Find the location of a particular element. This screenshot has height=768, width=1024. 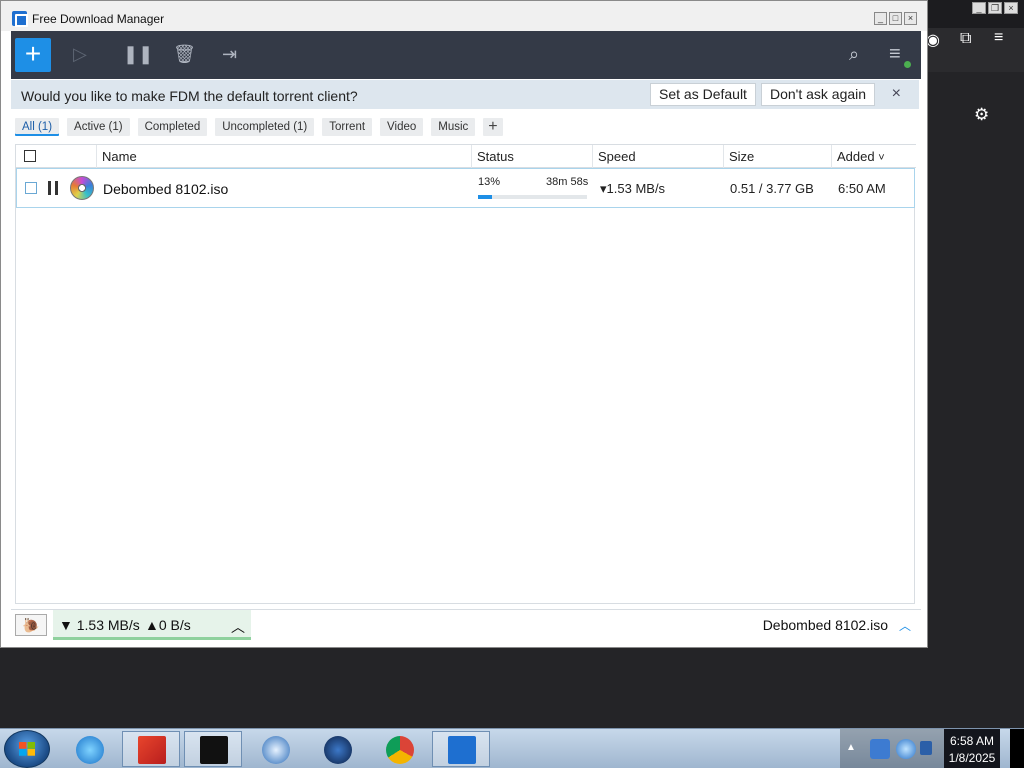

minimize-icon: _ is located at coordinates (979, 8).